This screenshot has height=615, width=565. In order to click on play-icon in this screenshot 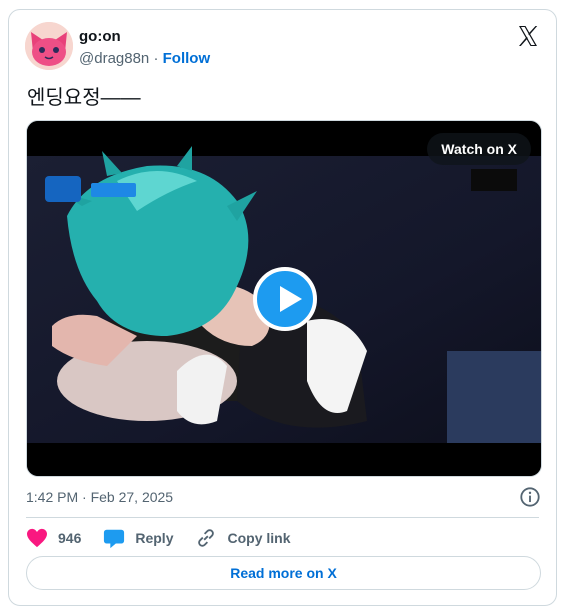, I will do `click(285, 299)`.